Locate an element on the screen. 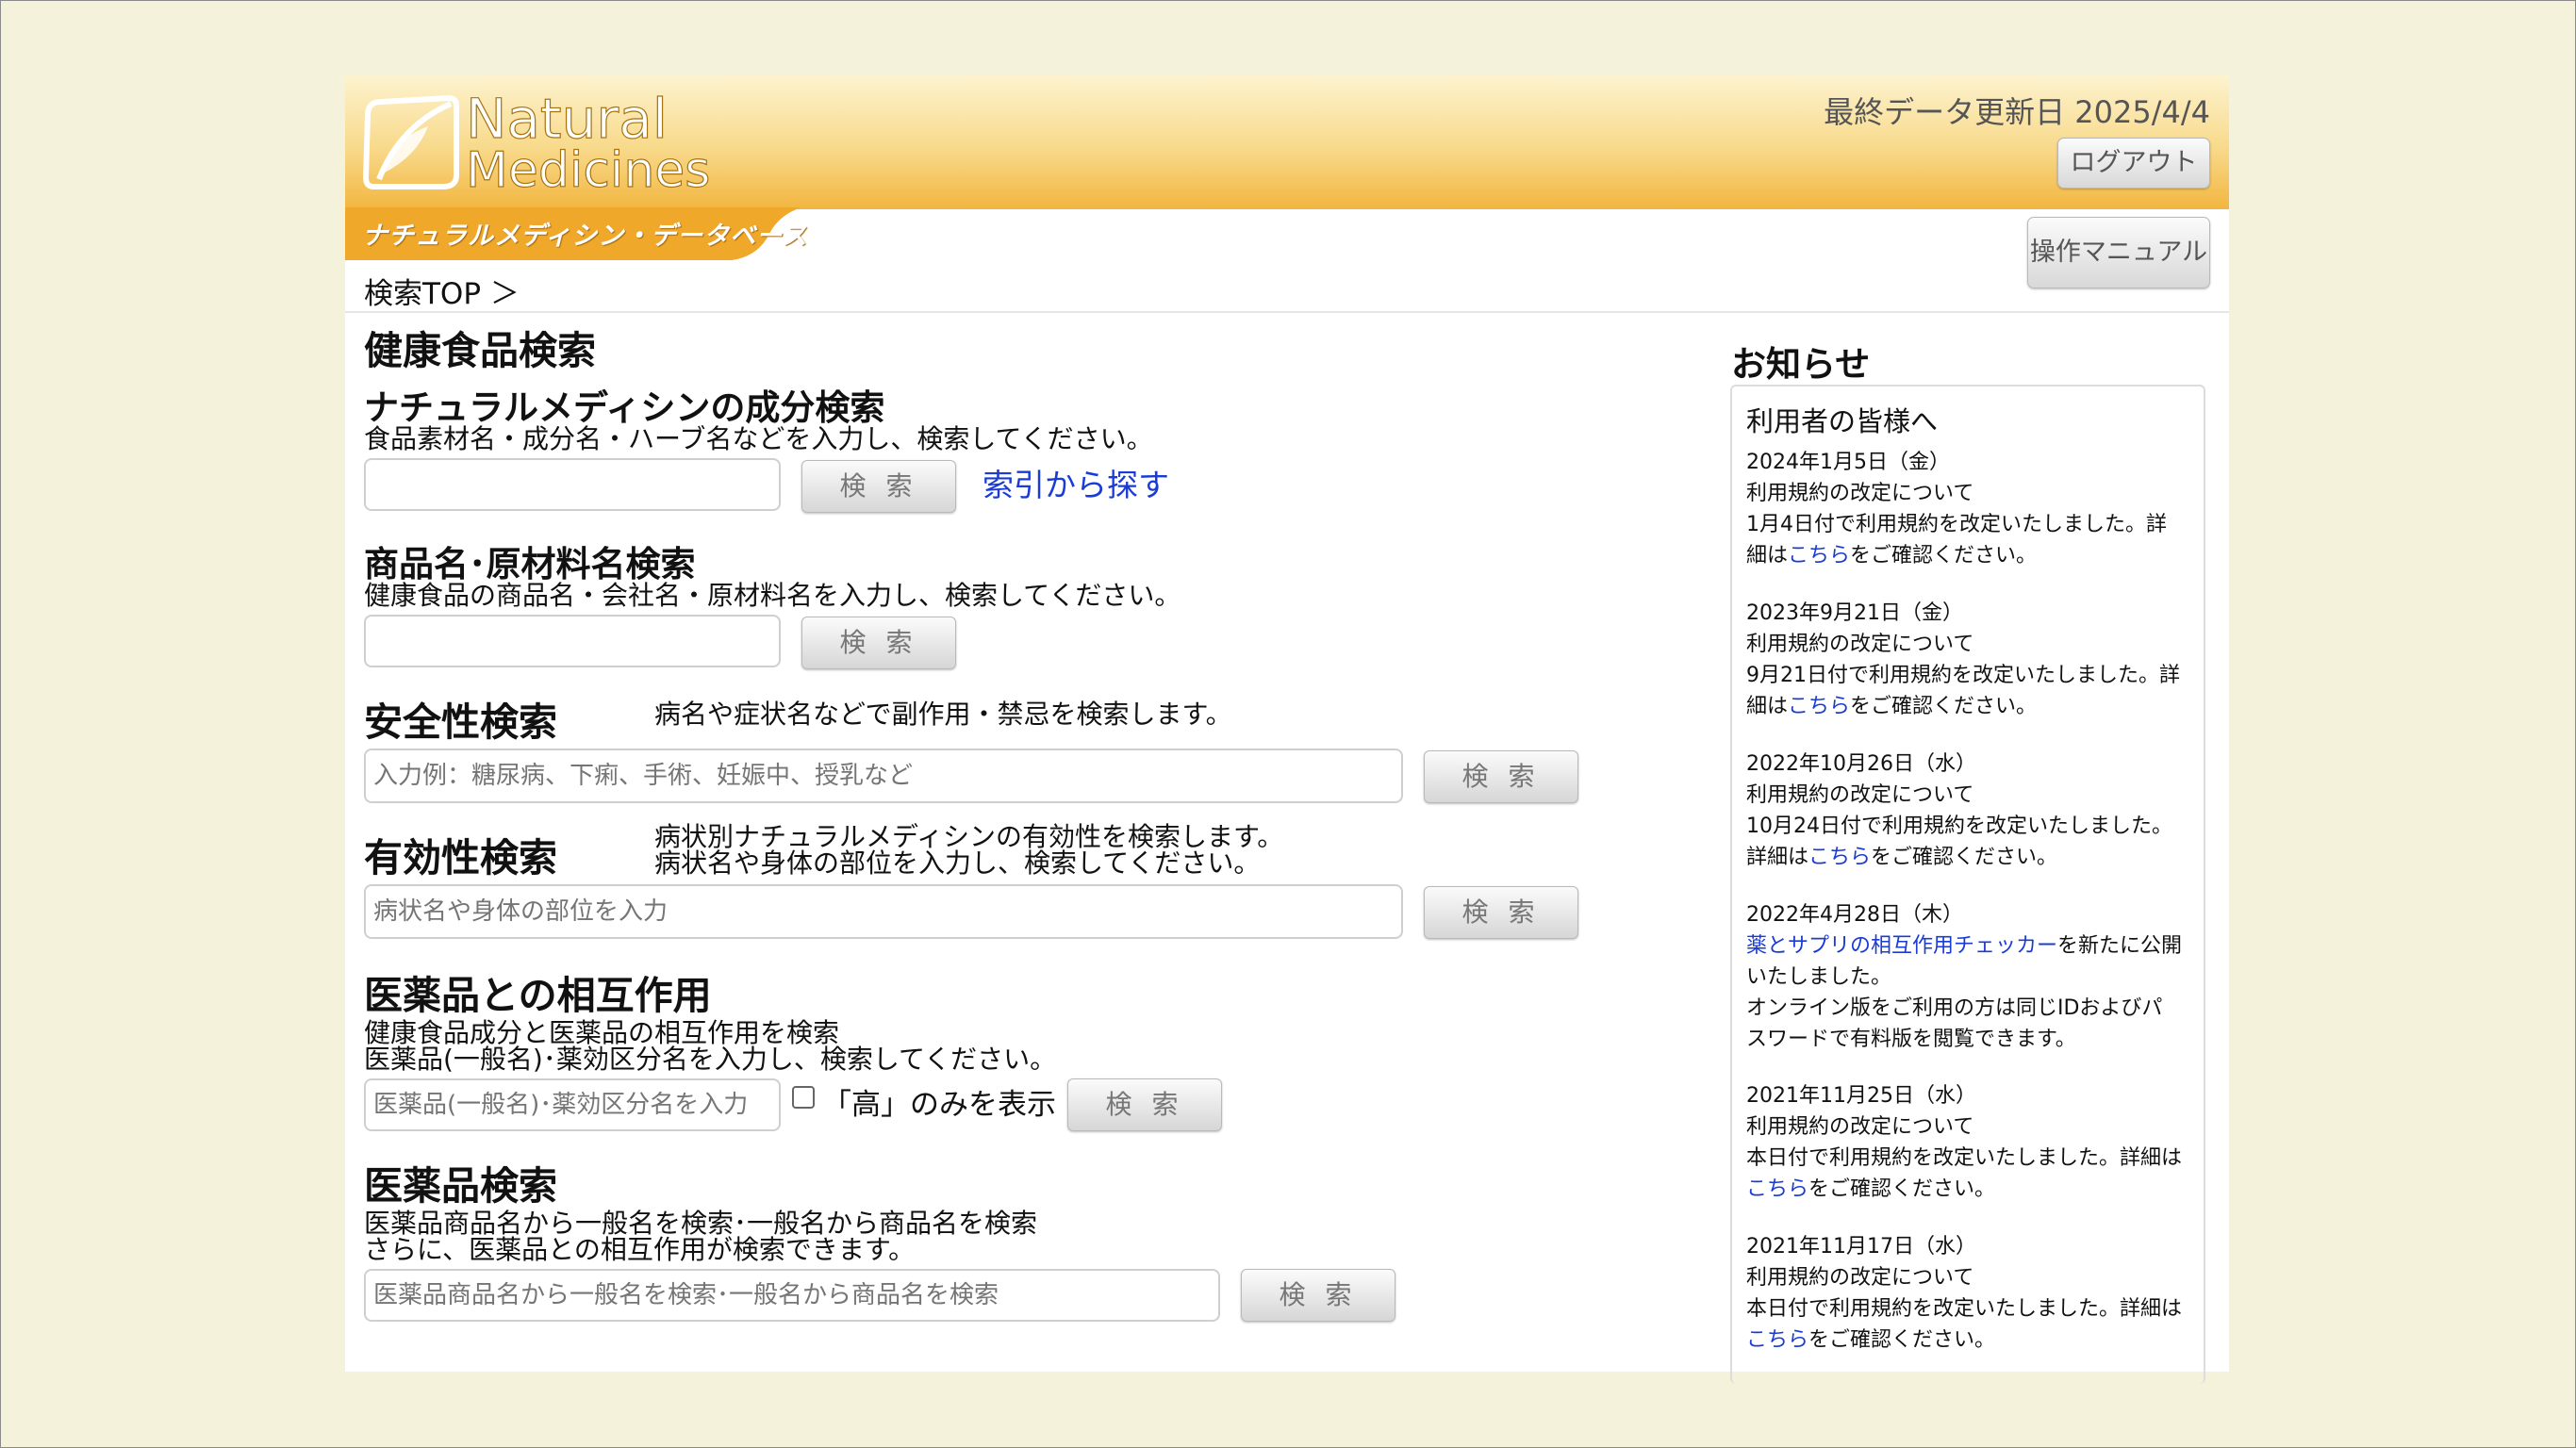  news-date: 2024年1月5日（金） is located at coordinates (1848, 462).